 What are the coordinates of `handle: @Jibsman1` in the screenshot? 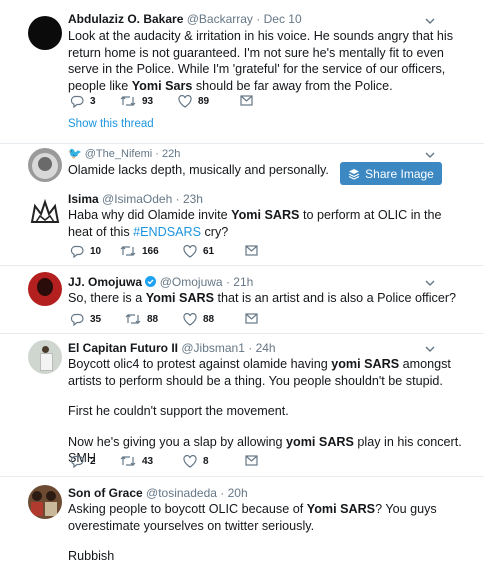 It's located at (213, 348).